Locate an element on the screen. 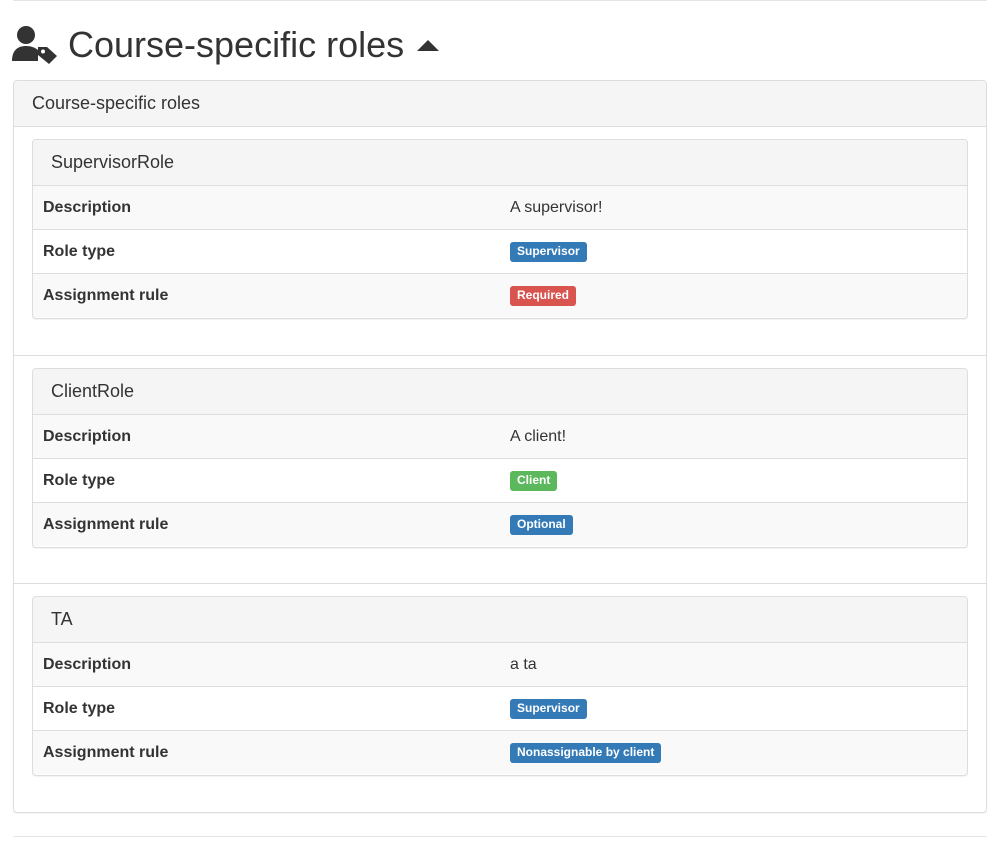 The image size is (1001, 857). description-value: A supervisor! is located at coordinates (733, 208).